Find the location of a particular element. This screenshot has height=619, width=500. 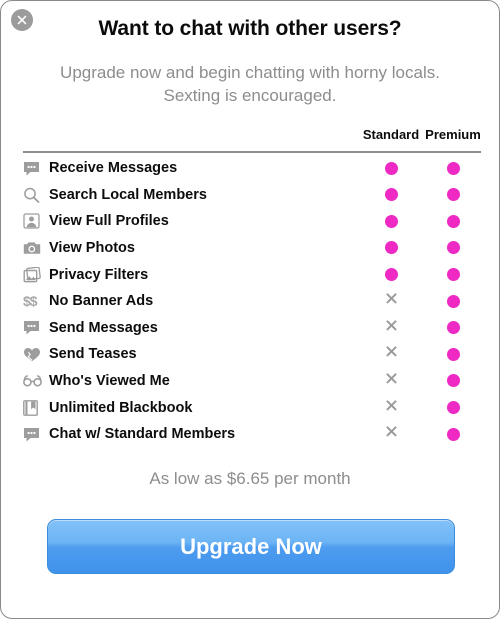

feature-label: View Photos is located at coordinates (92, 248).